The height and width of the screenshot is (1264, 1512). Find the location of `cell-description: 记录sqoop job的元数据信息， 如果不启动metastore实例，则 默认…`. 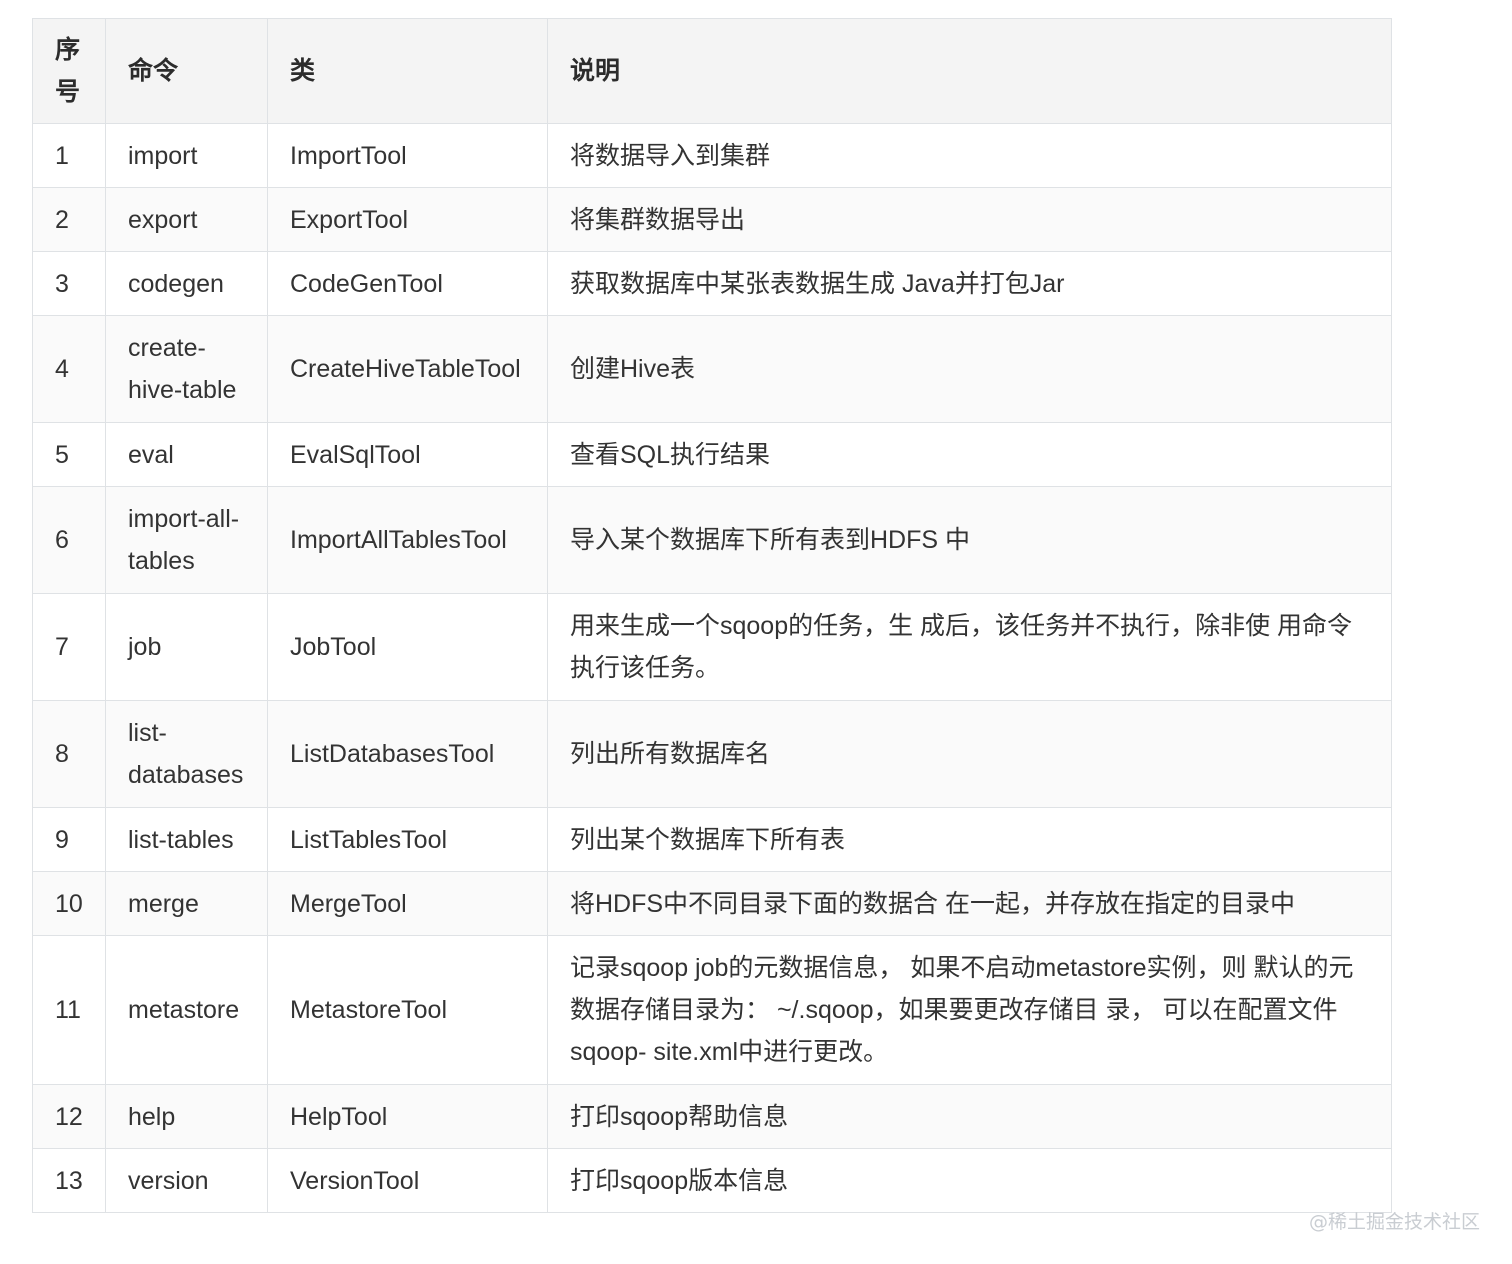

cell-description: 记录sqoop job的元数据信息， 如果不启动metastore实例，则 默认… is located at coordinates (969, 1010).